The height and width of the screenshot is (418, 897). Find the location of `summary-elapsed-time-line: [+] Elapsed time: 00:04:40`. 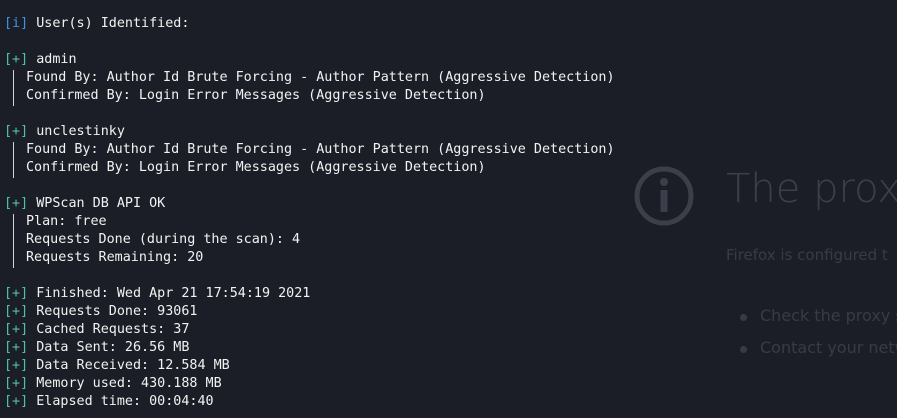

summary-elapsed-time-line: [+] Elapsed time: 00:04:40 is located at coordinates (109, 402).